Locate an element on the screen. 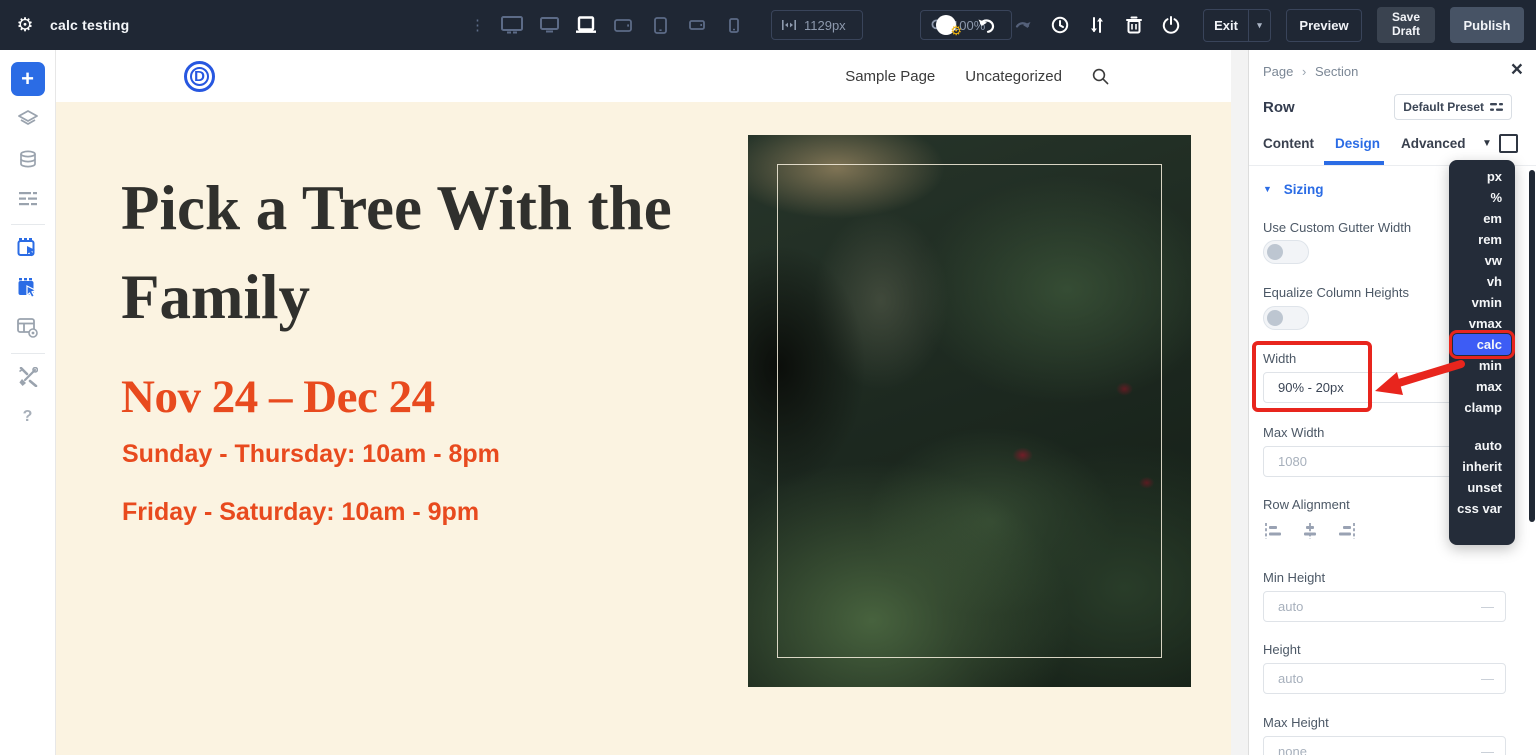 Image resolution: width=1536 pixels, height=755 pixels. breadcrumb-section: Section is located at coordinates (1336, 71).